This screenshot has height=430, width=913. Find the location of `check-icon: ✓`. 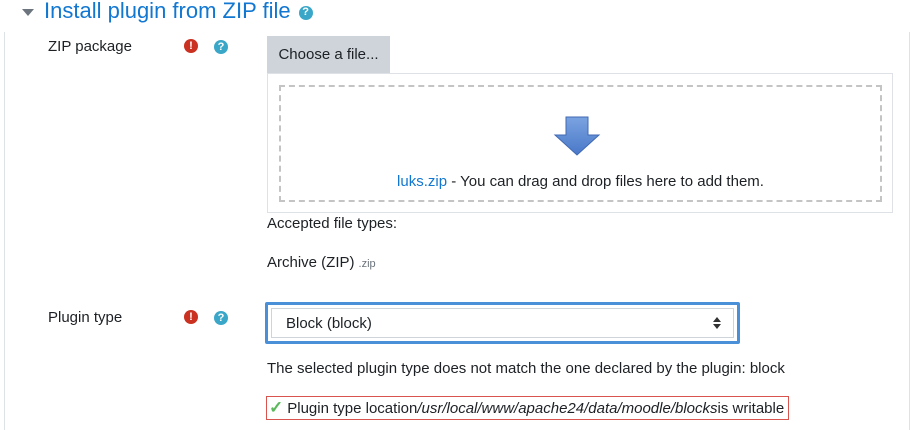

check-icon: ✓ is located at coordinates (276, 407).